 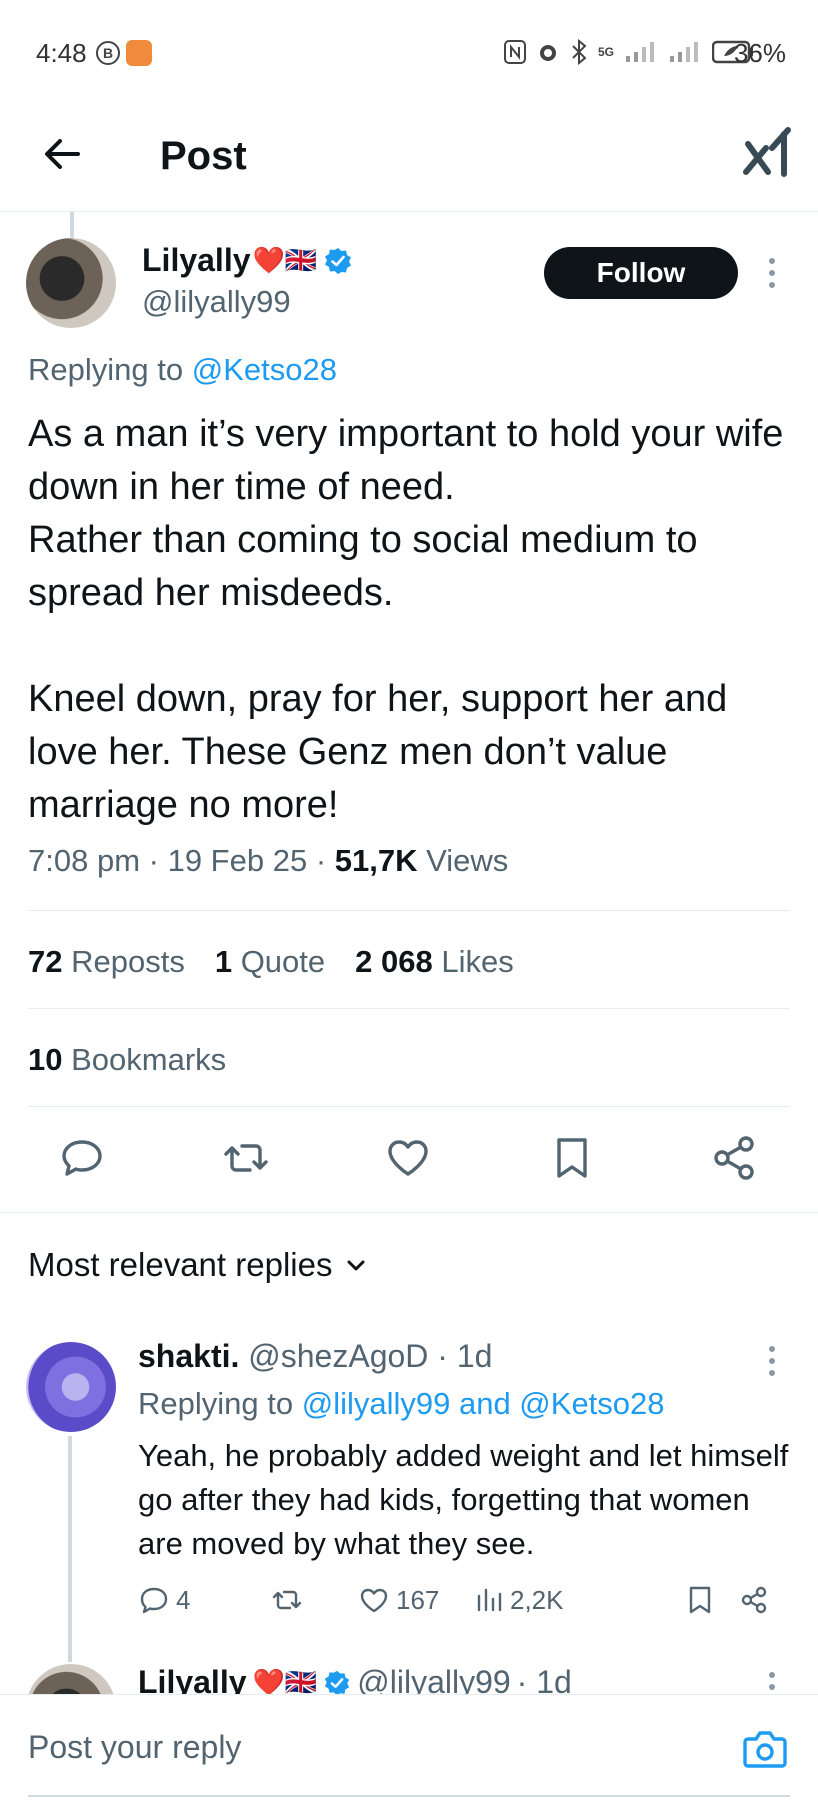 What do you see at coordinates (71, 283) in the screenshot?
I see `avatar` at bounding box center [71, 283].